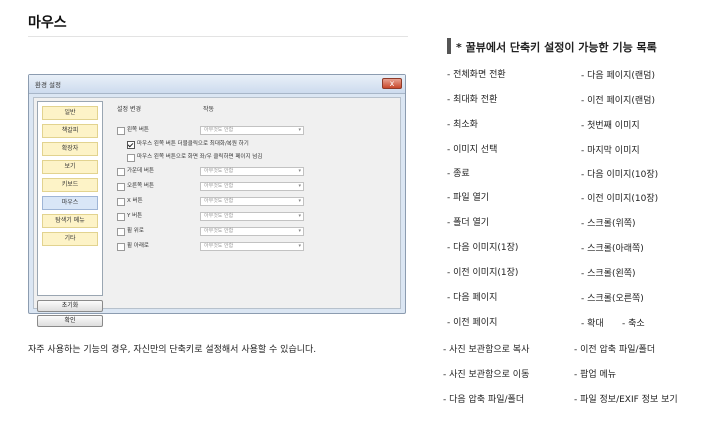 Image resolution: width=720 pixels, height=429 pixels. What do you see at coordinates (449, 46) in the screenshot?
I see `title-bar-decoration` at bounding box center [449, 46].